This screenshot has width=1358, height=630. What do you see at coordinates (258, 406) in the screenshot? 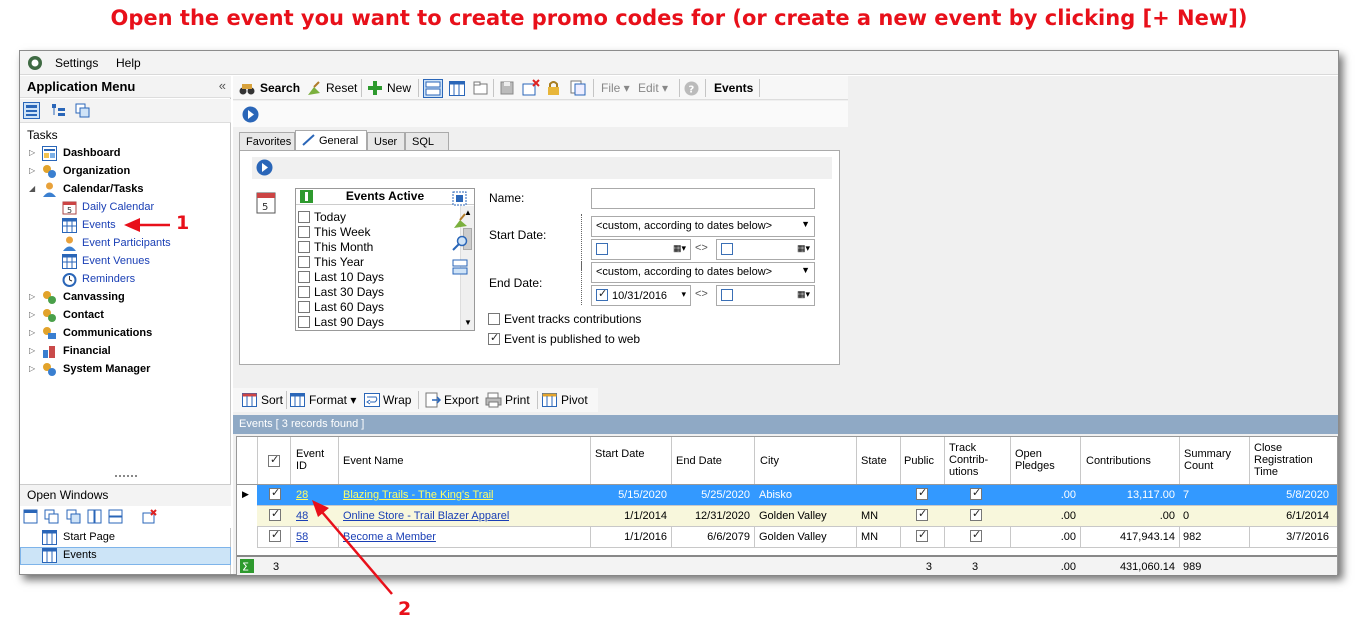
I see `annotation-arrows` at bounding box center [258, 406].